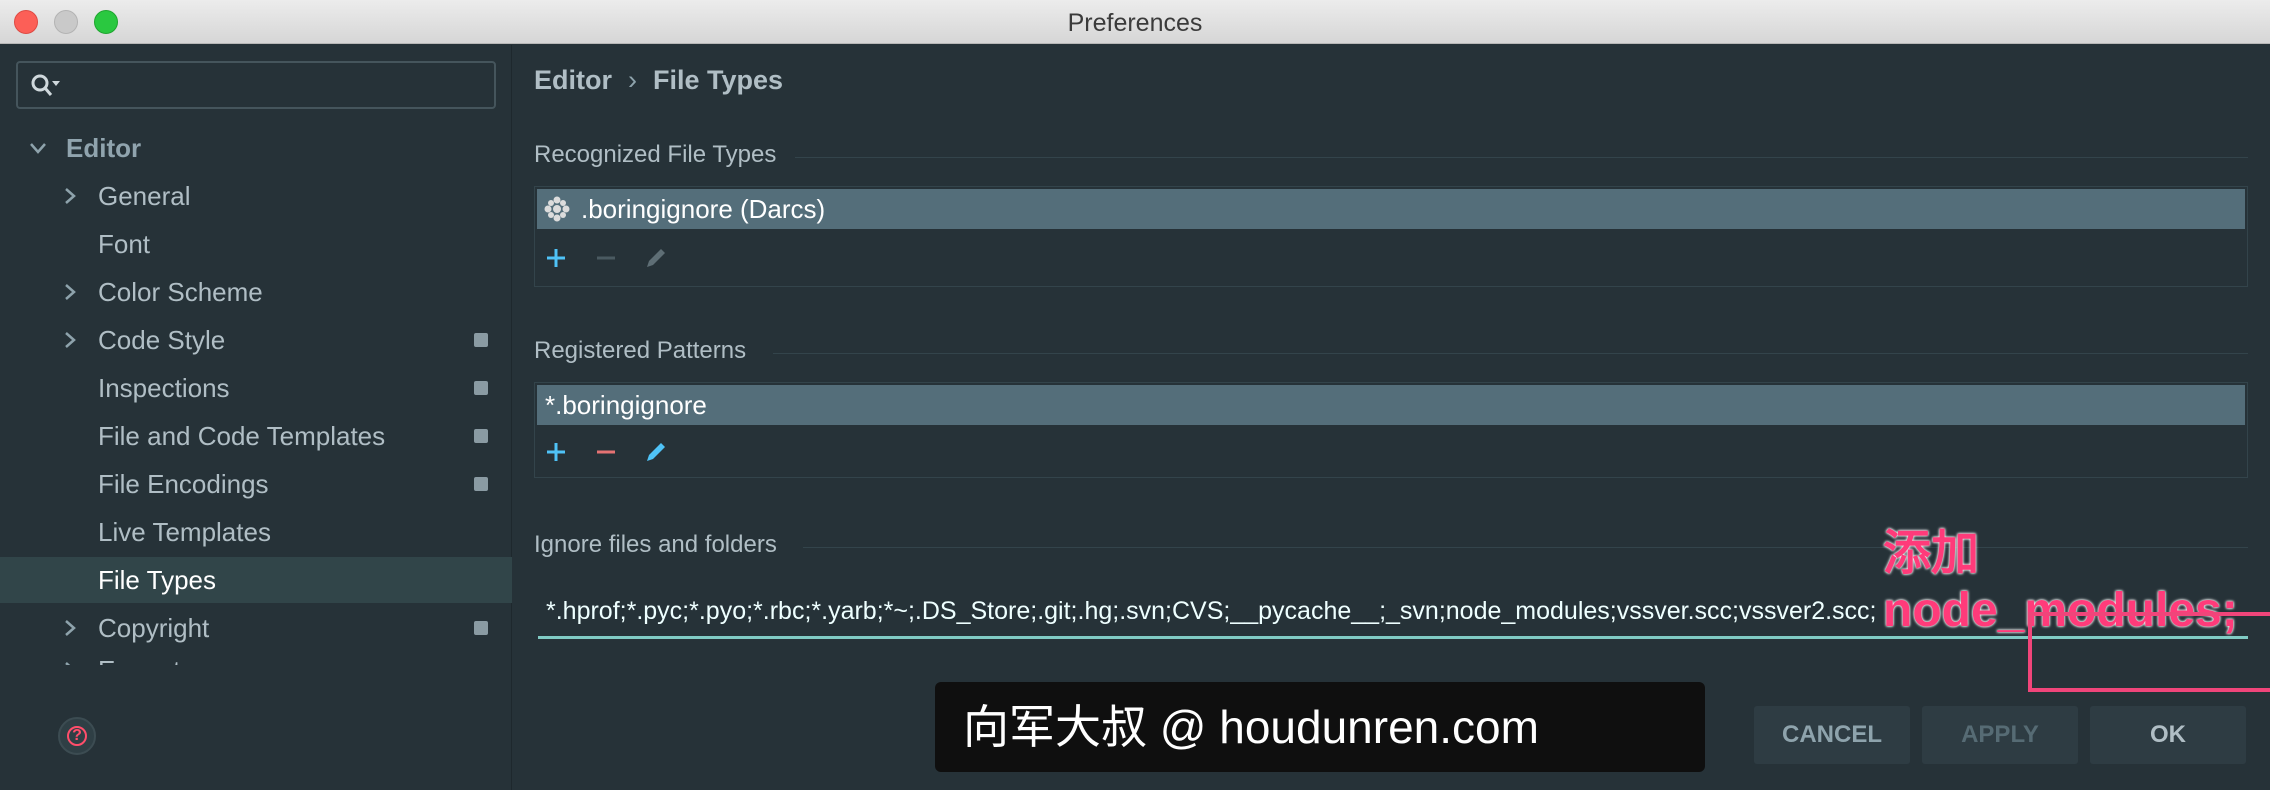  I want to click on tree-item-general: General, so click(256, 196).